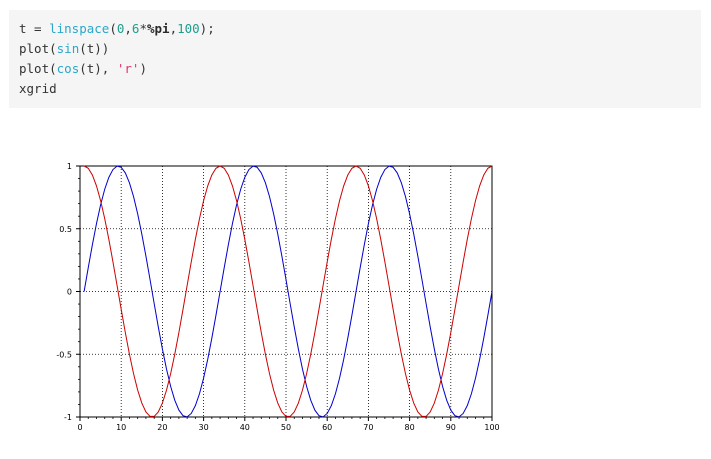  Describe the element at coordinates (368, 427) in the screenshot. I see `x-tick-label: 70` at that location.